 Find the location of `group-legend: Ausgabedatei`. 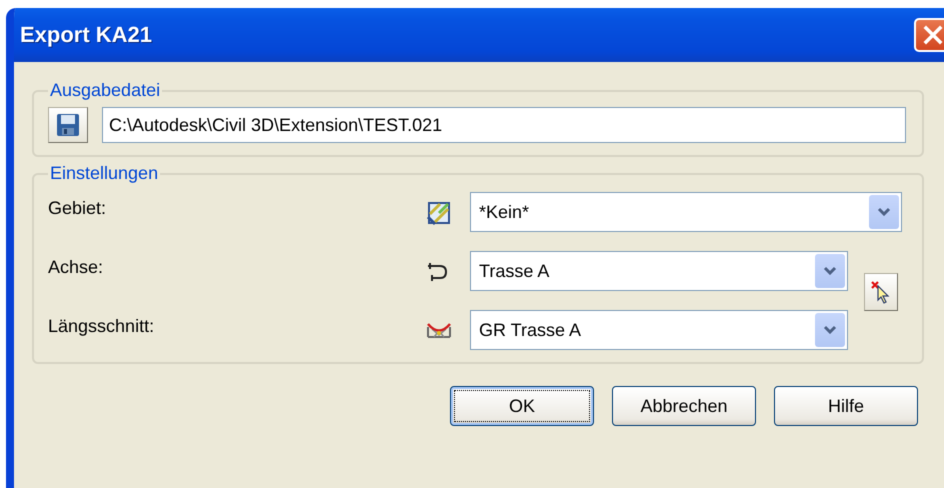

group-legend: Ausgabedatei is located at coordinates (105, 90).